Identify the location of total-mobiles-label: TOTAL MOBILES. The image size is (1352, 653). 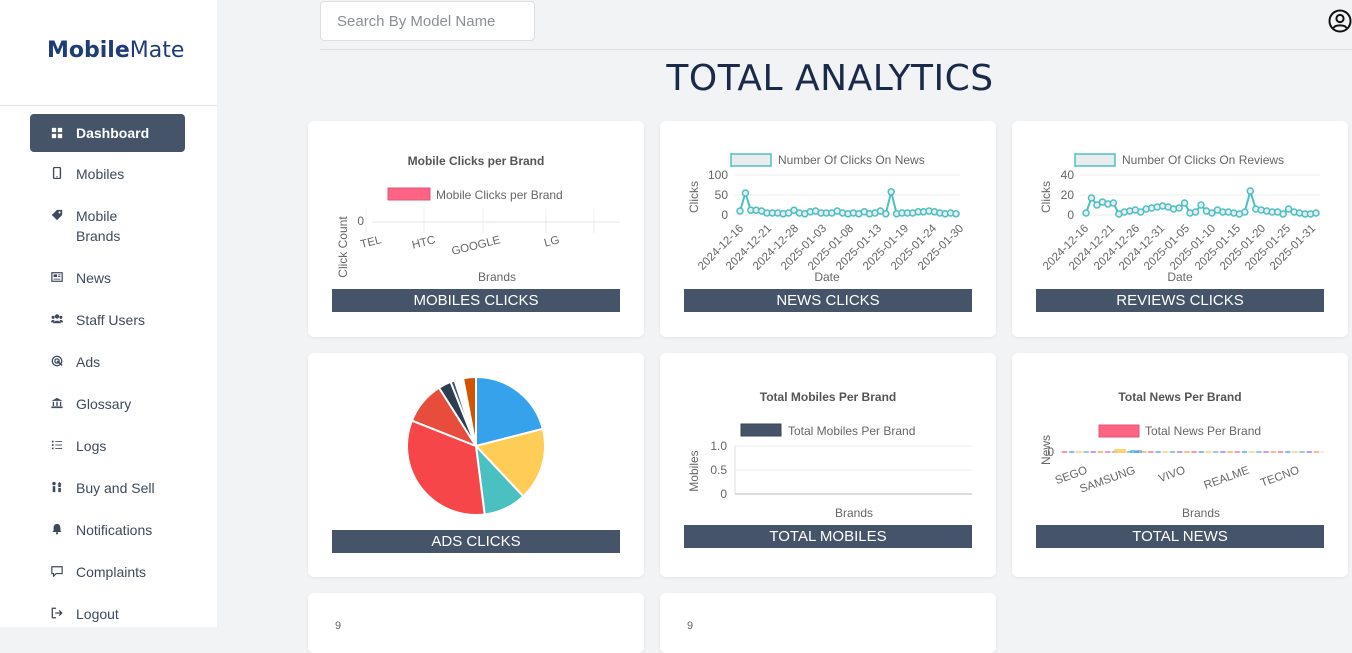
(828, 536).